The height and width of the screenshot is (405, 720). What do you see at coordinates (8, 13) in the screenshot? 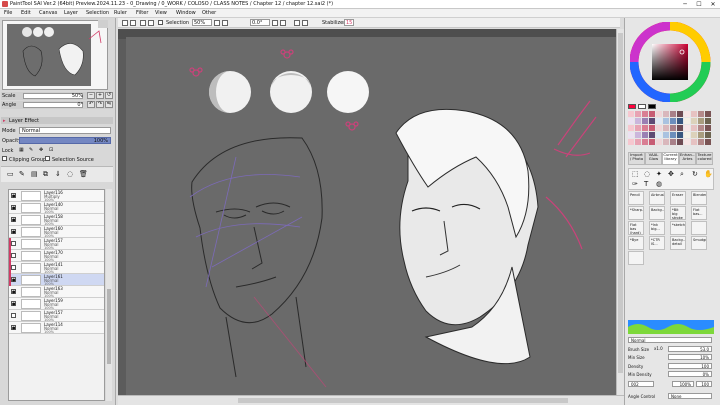
I see `menu-file: File` at bounding box center [8, 13].